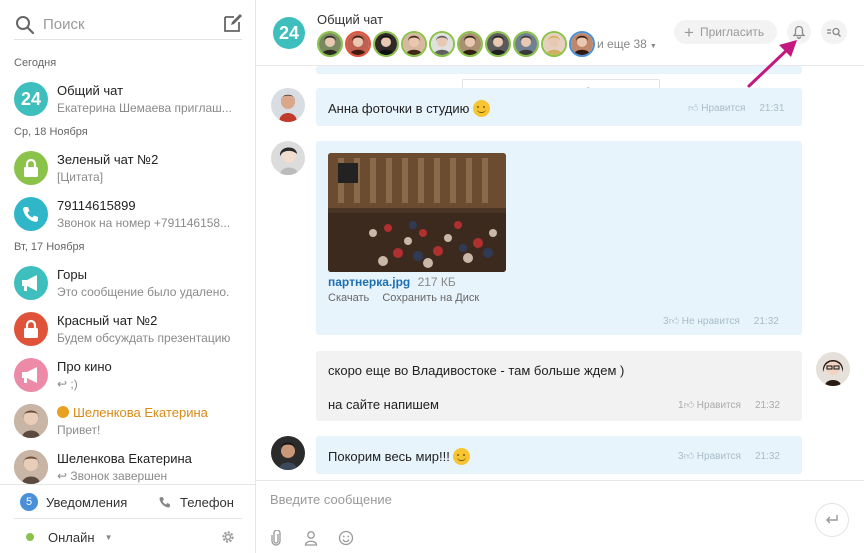  I want to click on phone-icon, so click(164, 502).